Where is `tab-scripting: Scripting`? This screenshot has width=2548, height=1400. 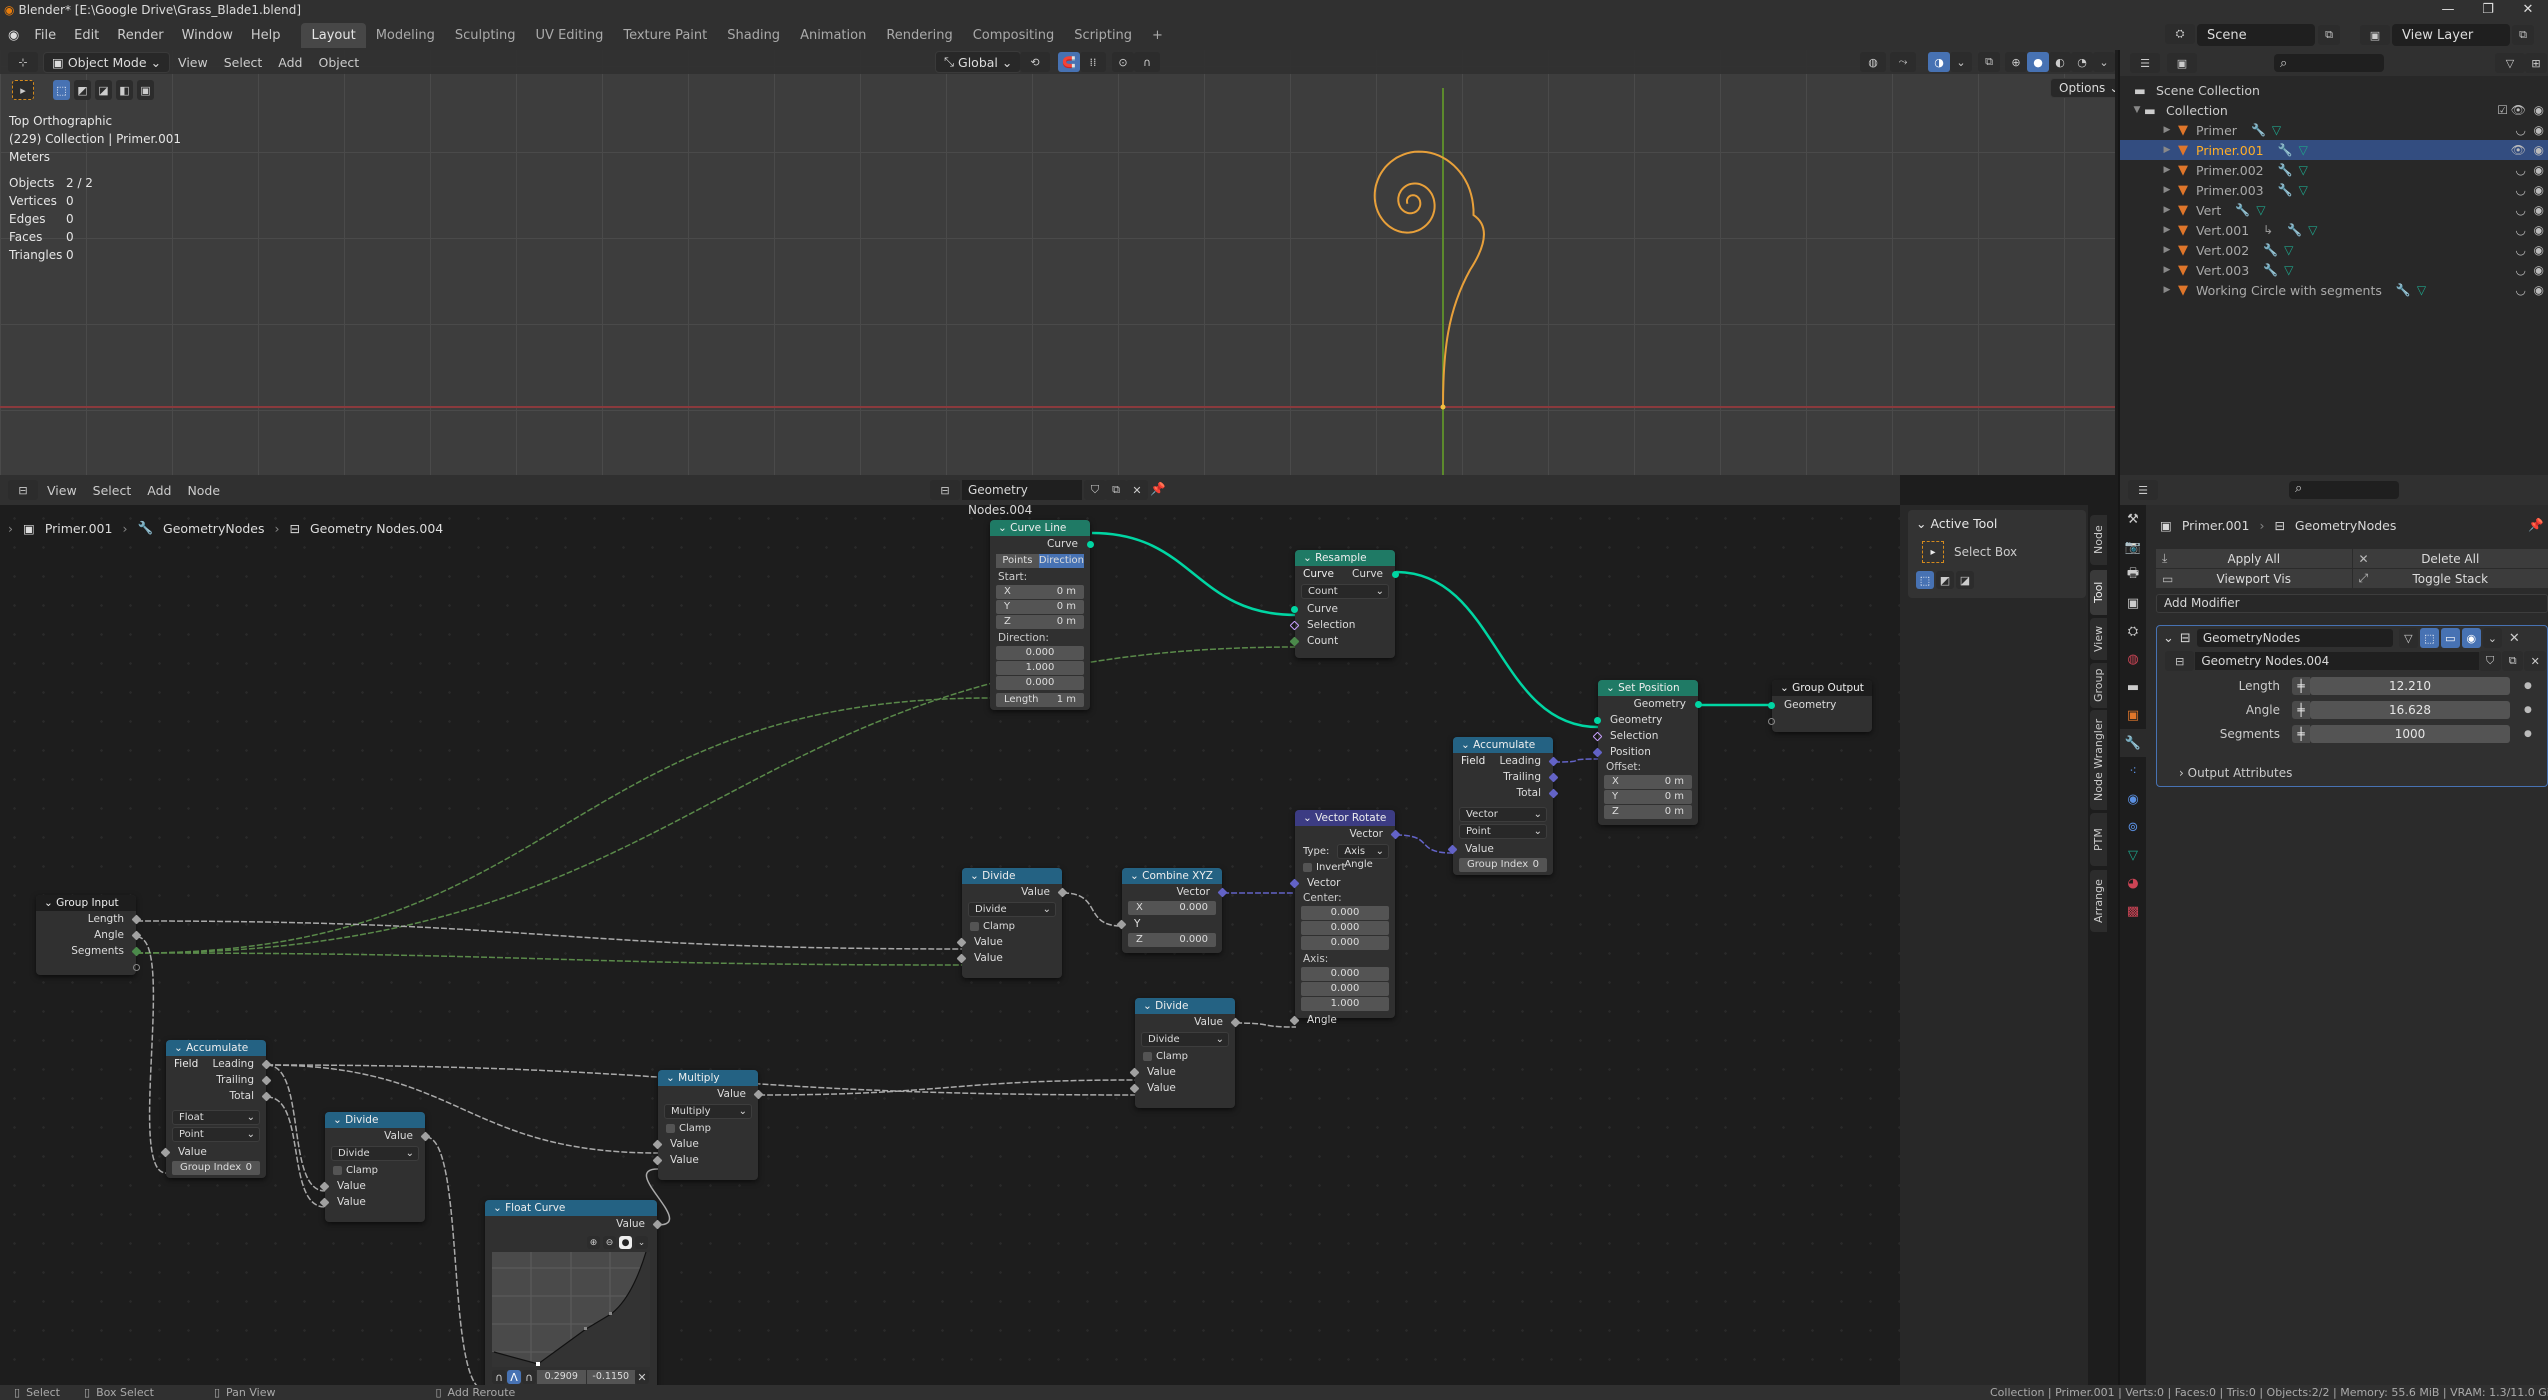 tab-scripting: Scripting is located at coordinates (1103, 35).